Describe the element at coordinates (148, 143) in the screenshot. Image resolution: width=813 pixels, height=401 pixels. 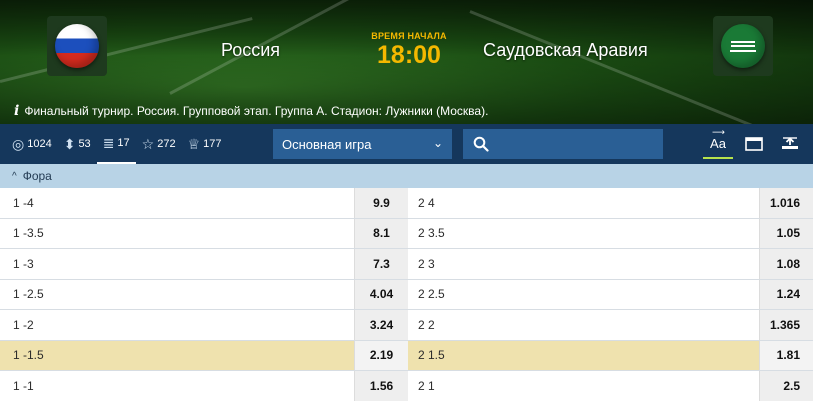
I see `star-icon: ☆` at that location.